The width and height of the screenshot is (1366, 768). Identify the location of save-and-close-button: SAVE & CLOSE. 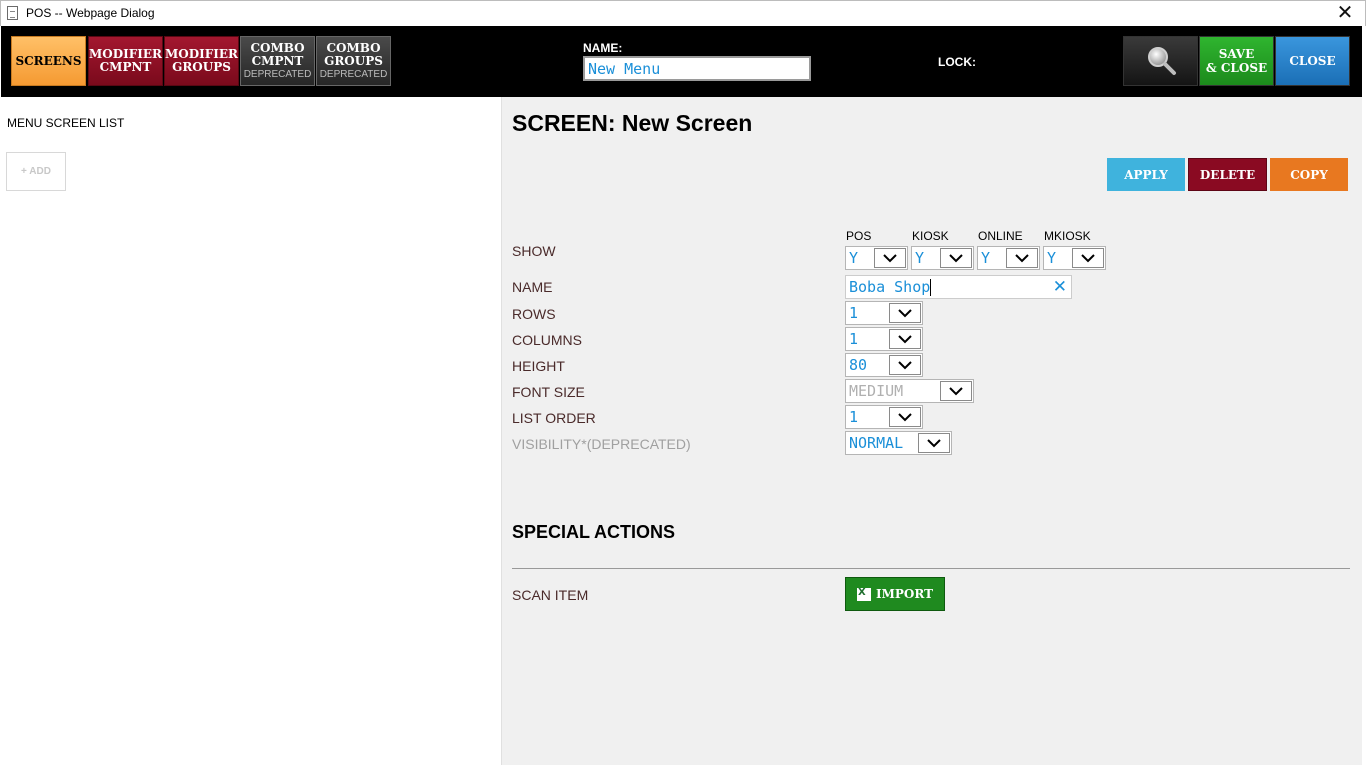
(1236, 61).